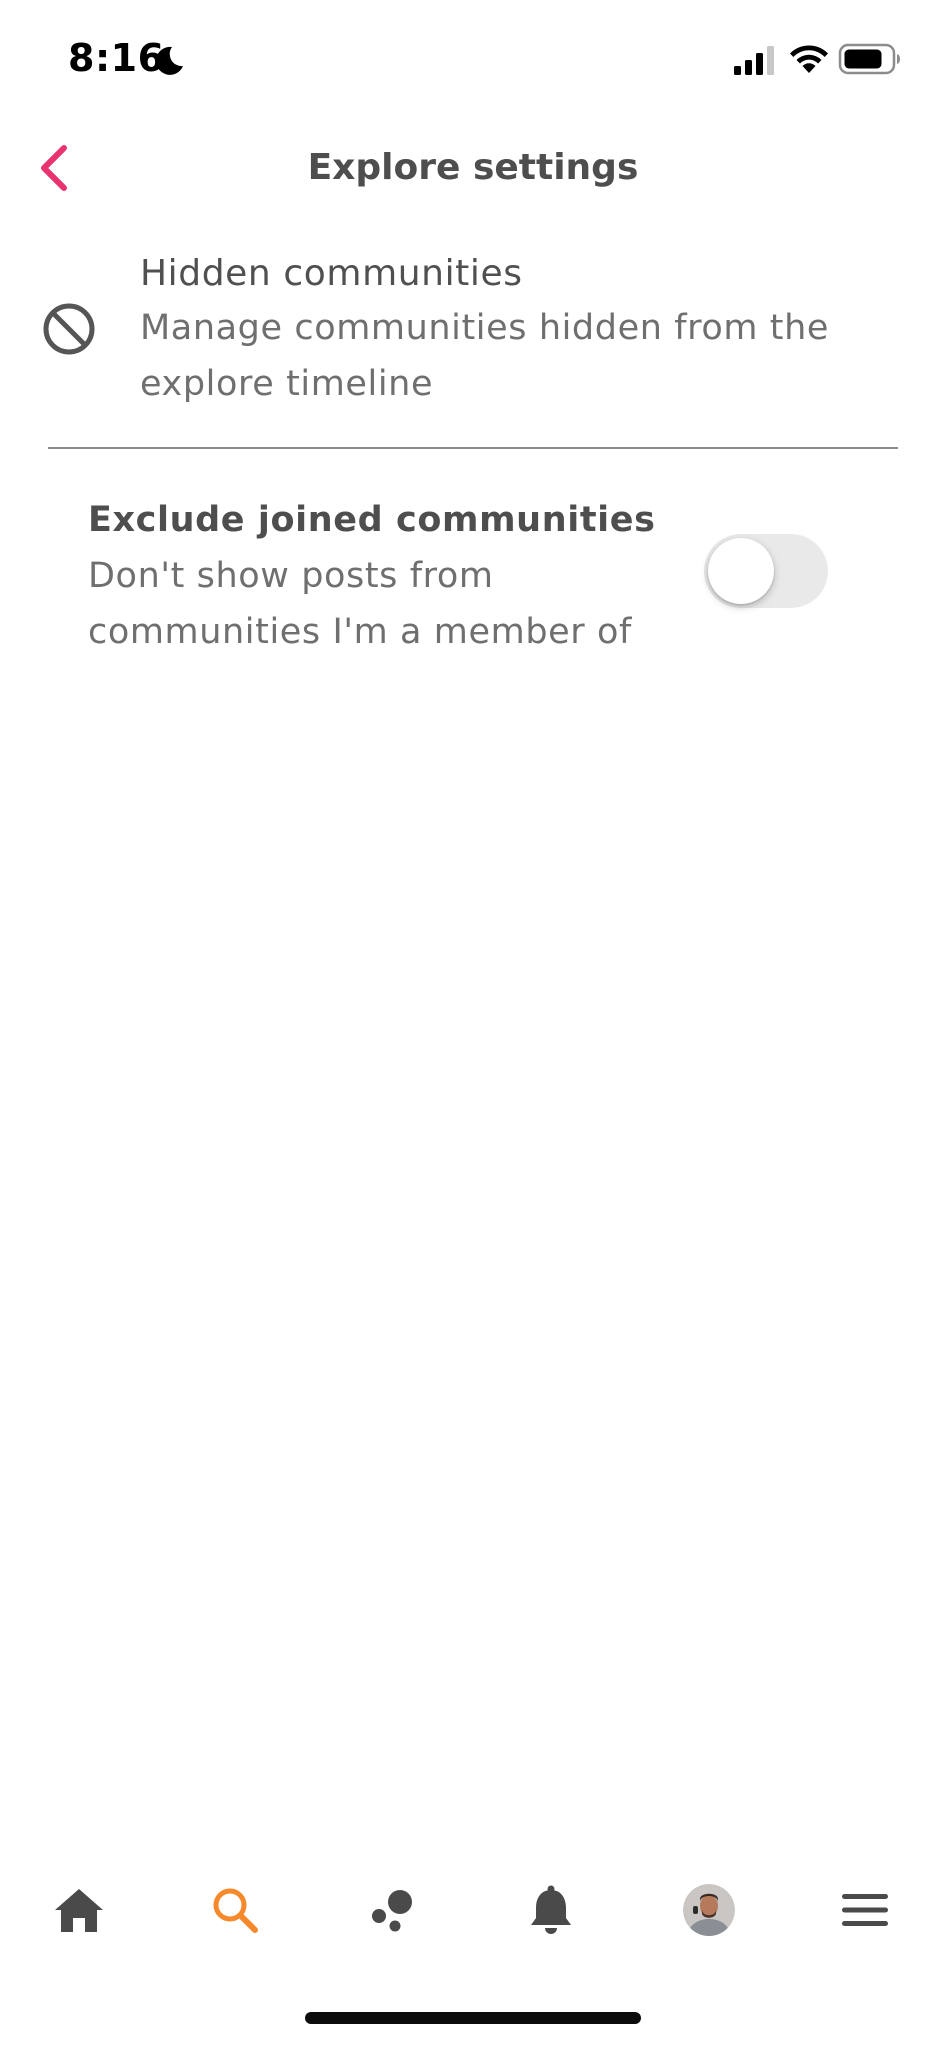 The height and width of the screenshot is (2048, 946). What do you see at coordinates (116, 58) in the screenshot?
I see `status-time: 8:16` at bounding box center [116, 58].